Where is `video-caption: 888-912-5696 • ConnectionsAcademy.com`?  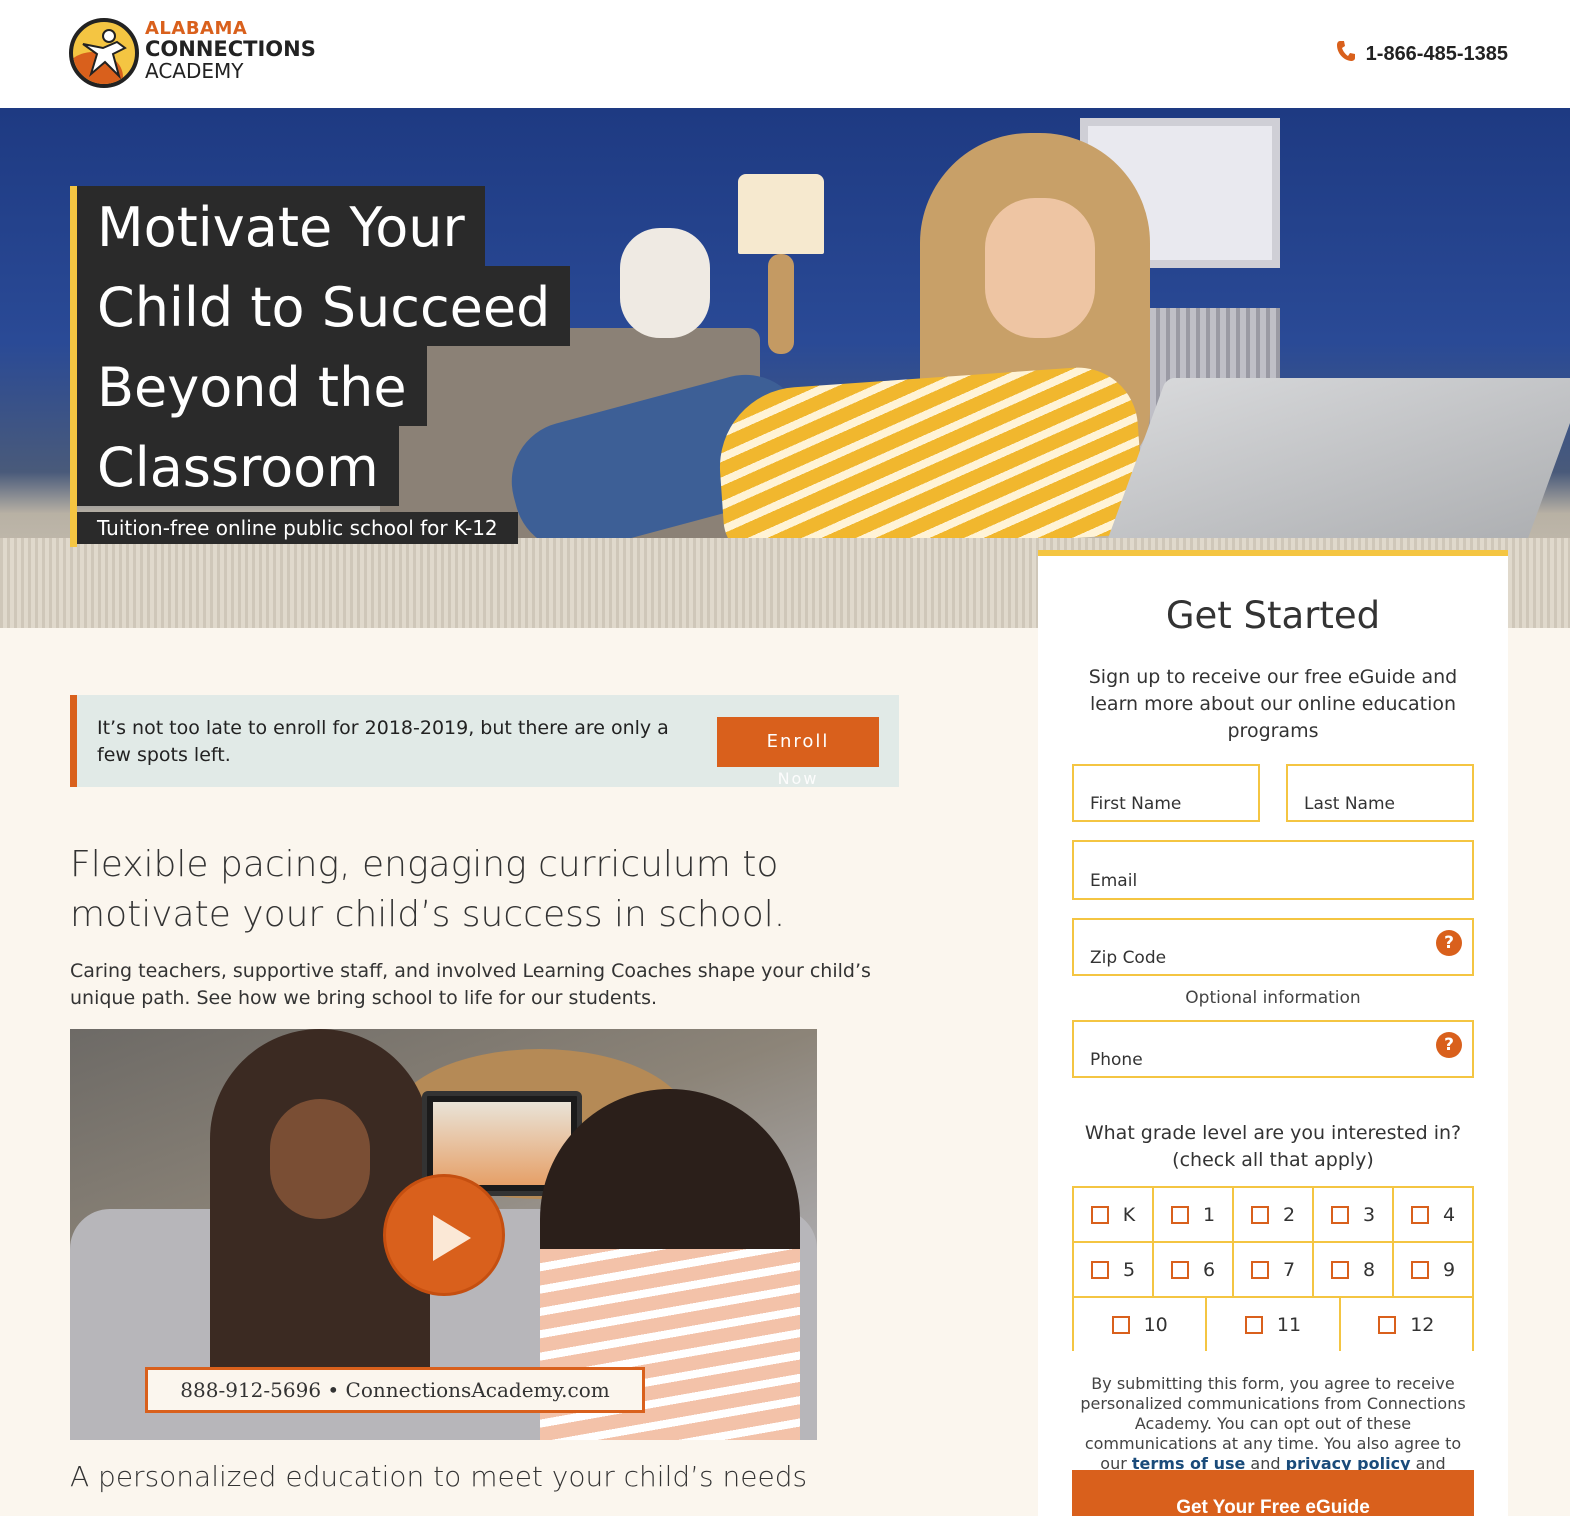
video-caption: 888-912-5696 • ConnectionsAcademy.com is located at coordinates (395, 1390).